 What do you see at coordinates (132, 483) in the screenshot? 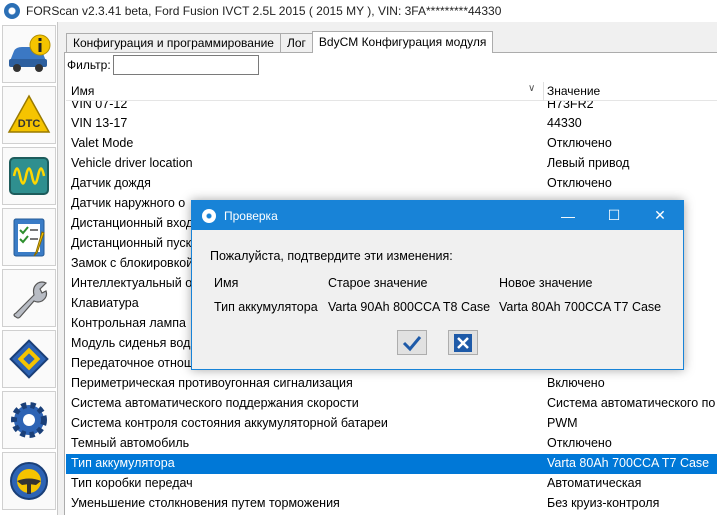
I see `row-name: Тип коробки передач` at bounding box center [132, 483].